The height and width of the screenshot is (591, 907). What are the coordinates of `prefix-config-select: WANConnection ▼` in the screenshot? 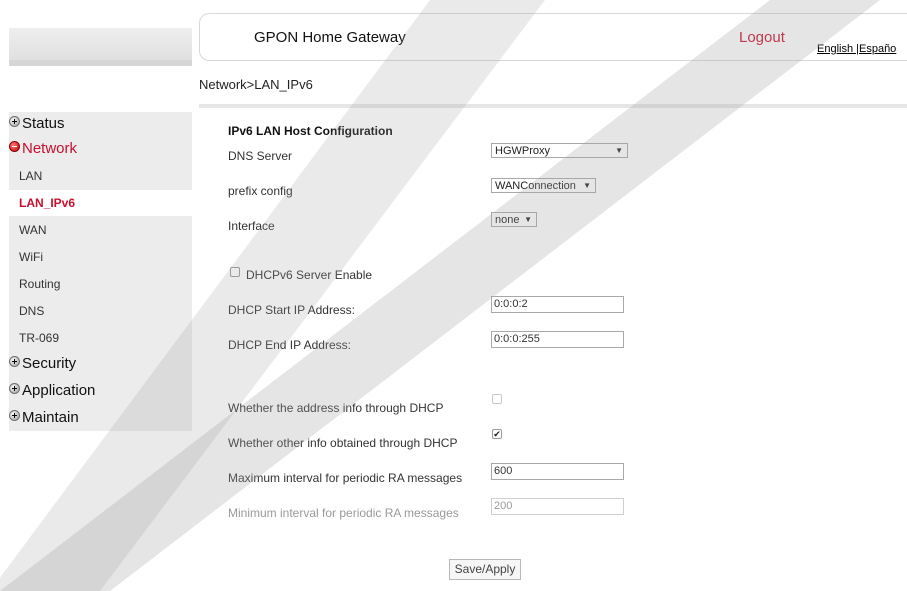 It's located at (543, 185).